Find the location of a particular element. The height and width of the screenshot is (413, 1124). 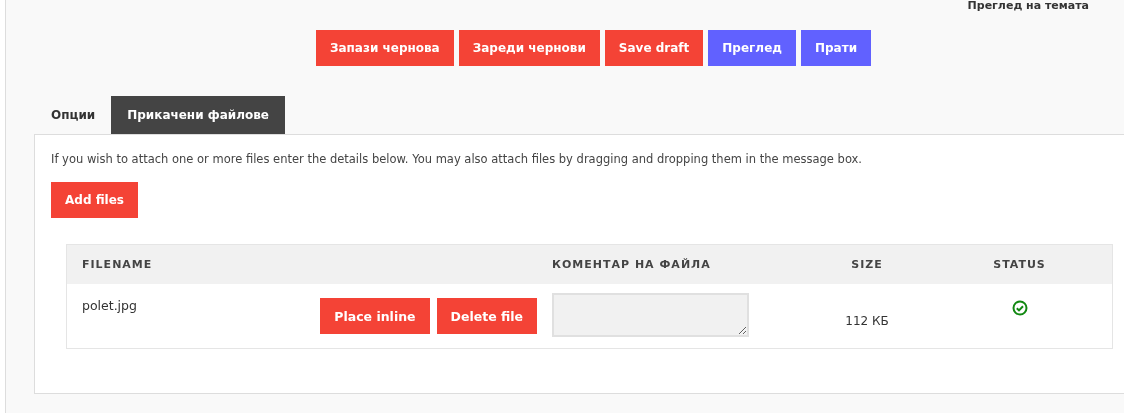

column-header: FILENAME is located at coordinates (117, 264).